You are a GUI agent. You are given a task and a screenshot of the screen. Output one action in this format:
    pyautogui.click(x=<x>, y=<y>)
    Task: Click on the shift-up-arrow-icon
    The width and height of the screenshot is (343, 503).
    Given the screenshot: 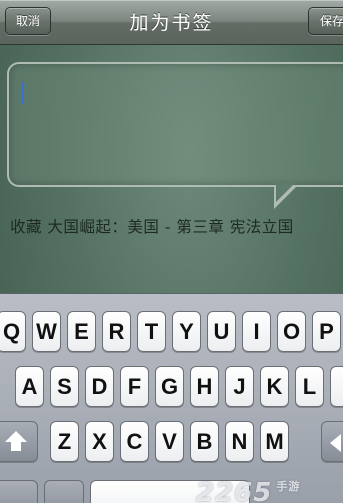 What is the action you would take?
    pyautogui.click(x=16, y=436)
    